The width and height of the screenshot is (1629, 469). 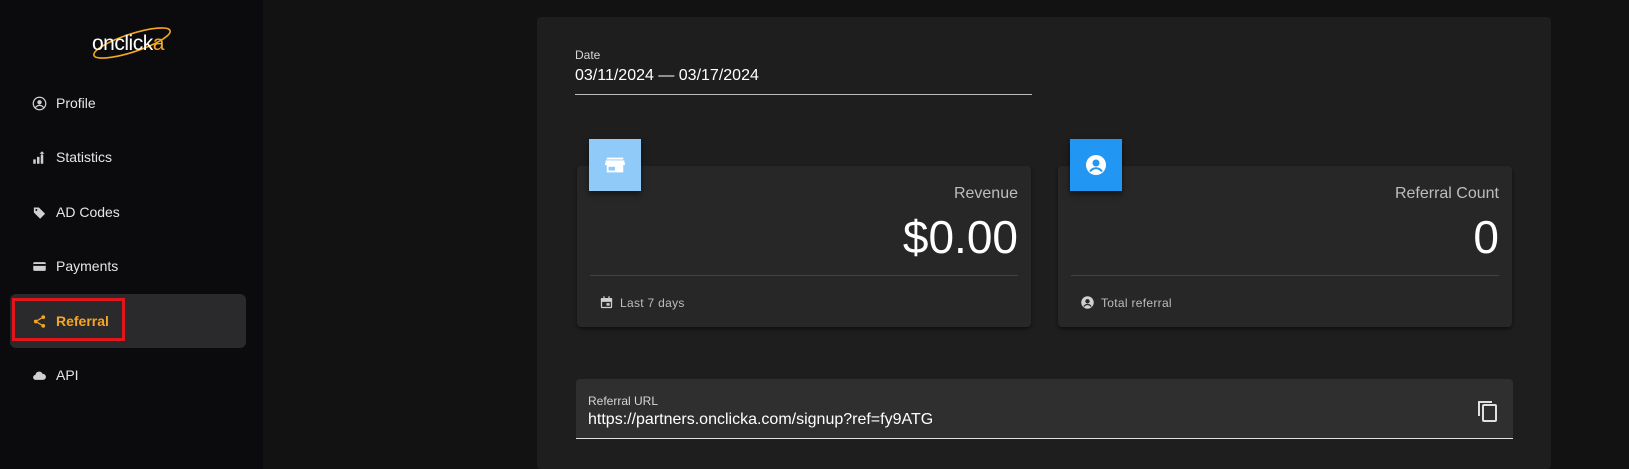 What do you see at coordinates (803, 94) in the screenshot?
I see `date-input-underline` at bounding box center [803, 94].